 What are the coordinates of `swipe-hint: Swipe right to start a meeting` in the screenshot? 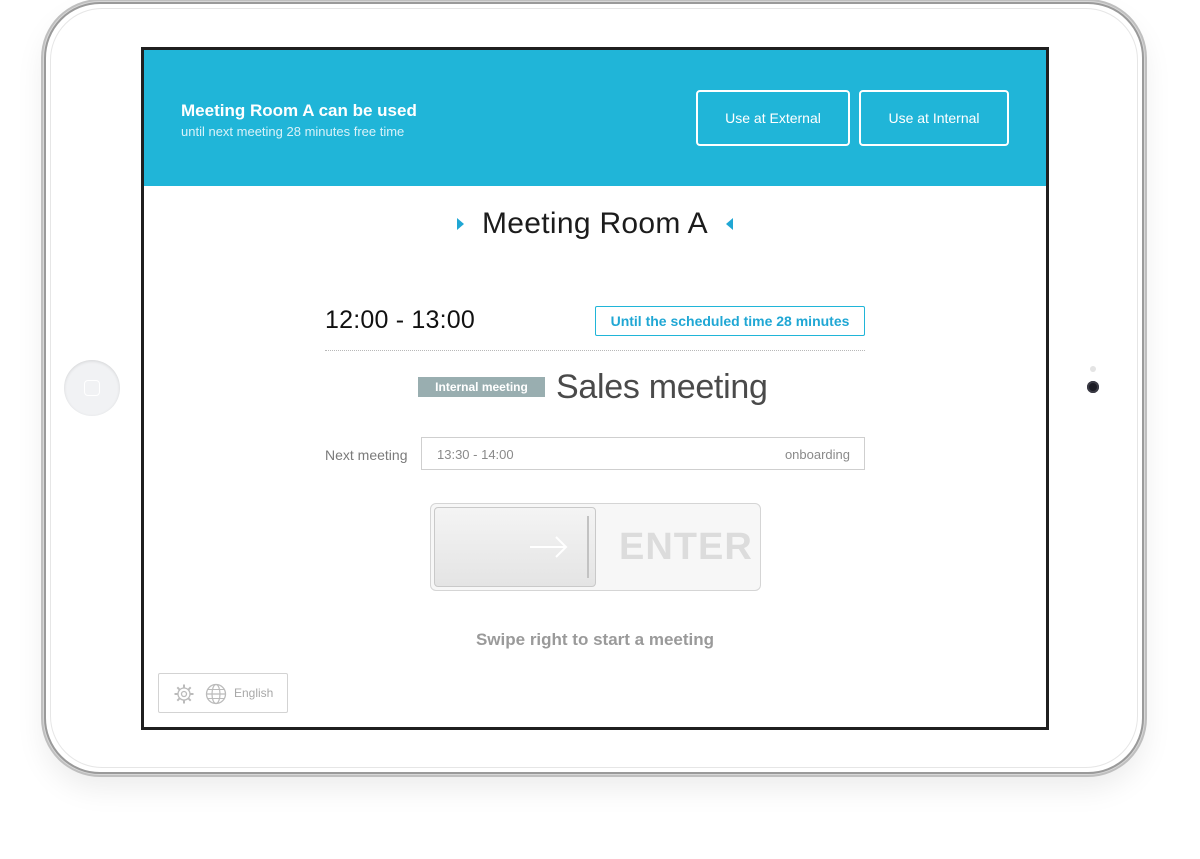 It's located at (595, 639).